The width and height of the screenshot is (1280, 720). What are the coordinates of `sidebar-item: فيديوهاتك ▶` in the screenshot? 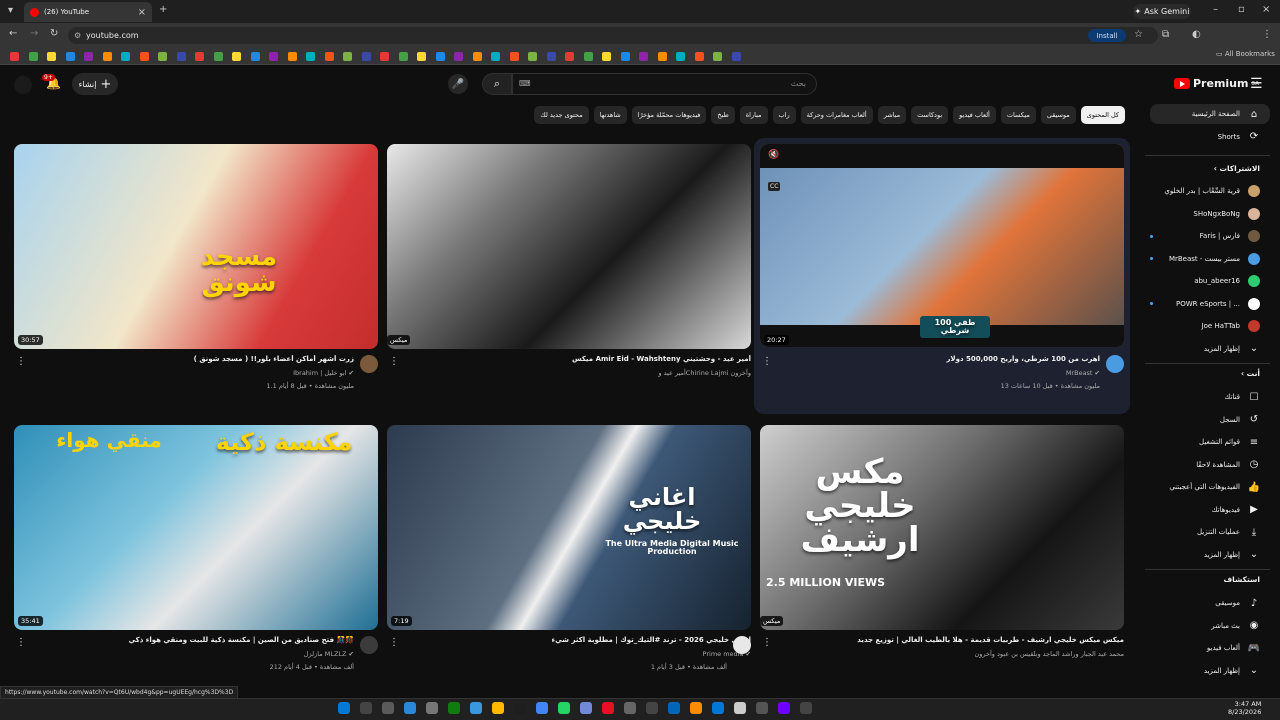 It's located at (1210, 510).